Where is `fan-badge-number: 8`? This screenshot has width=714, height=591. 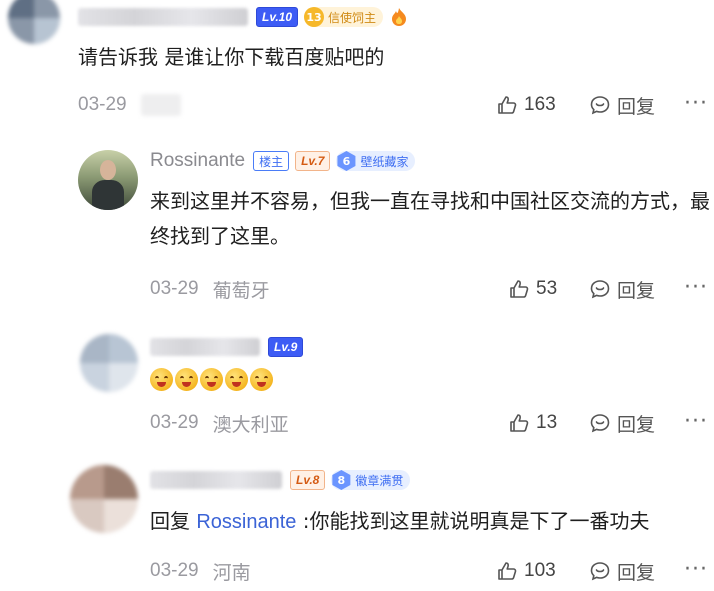
fan-badge-number: 8 is located at coordinates (341, 480).